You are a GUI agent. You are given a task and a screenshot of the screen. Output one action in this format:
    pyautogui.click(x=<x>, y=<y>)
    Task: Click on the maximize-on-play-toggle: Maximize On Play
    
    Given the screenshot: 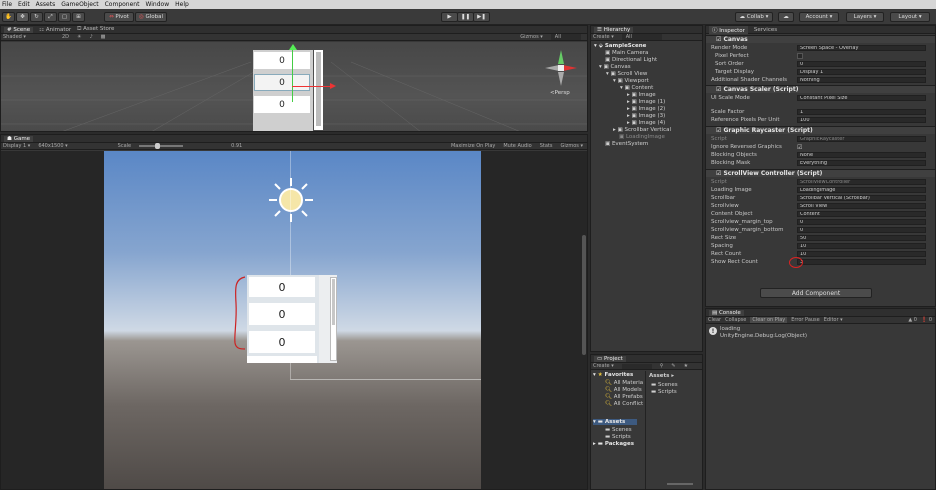 What is the action you would take?
    pyautogui.click(x=473, y=146)
    